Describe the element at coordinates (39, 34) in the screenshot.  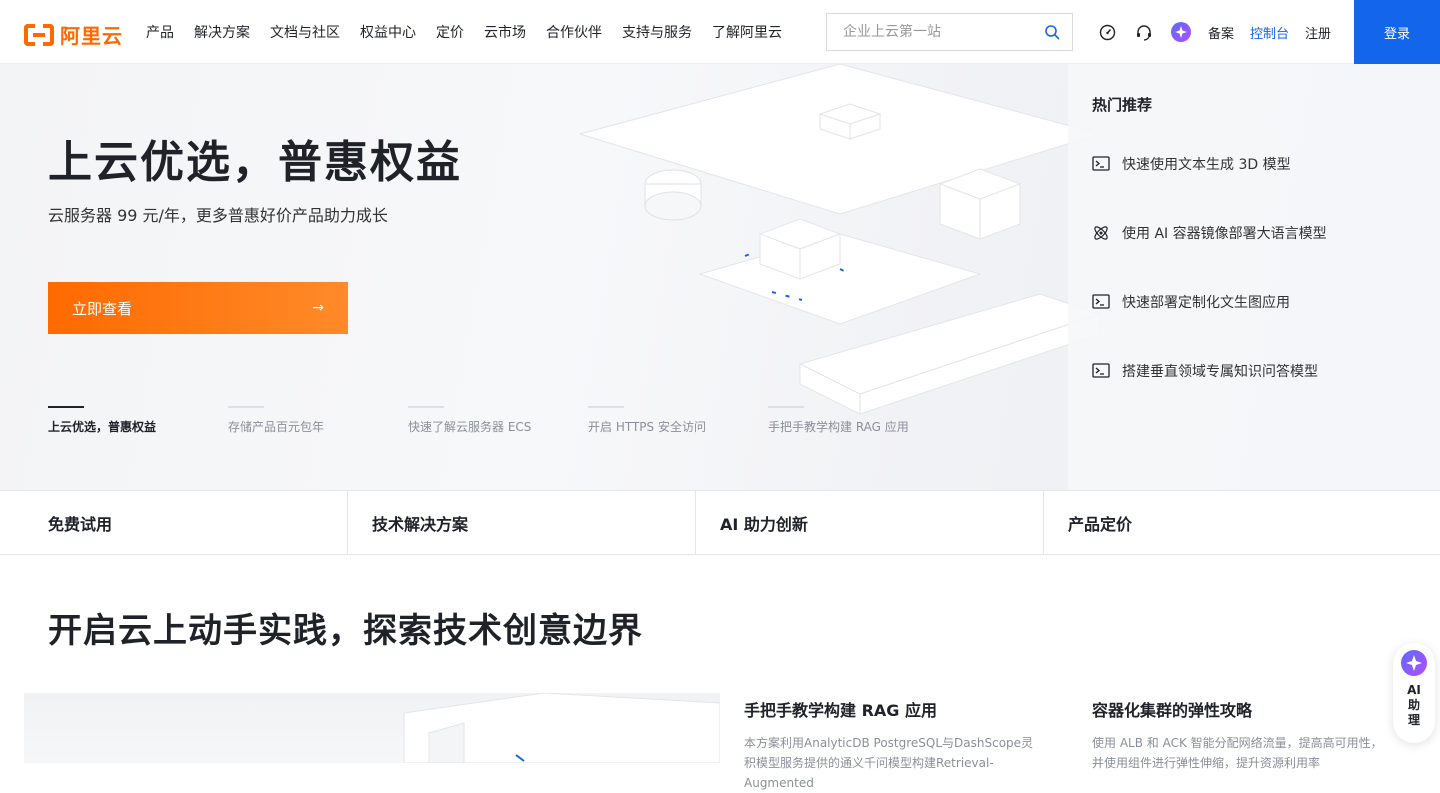
I see `logo-mark-icon` at that location.